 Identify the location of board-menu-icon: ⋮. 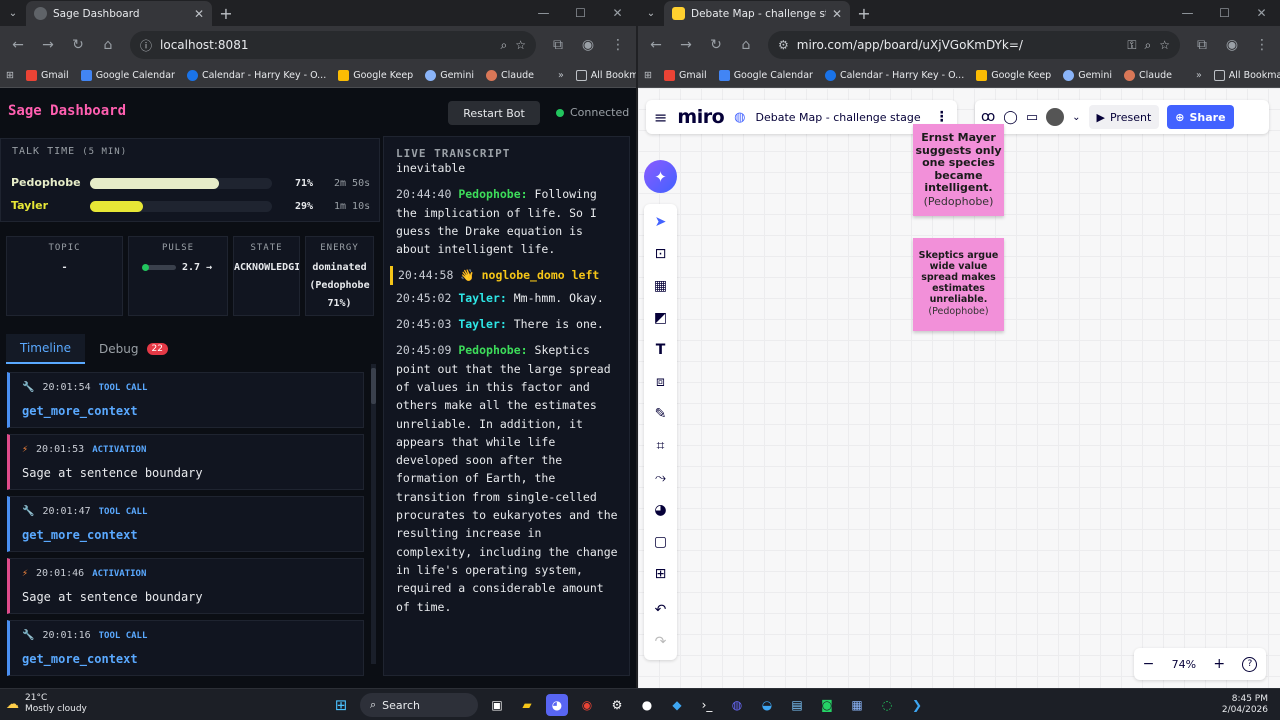
(942, 117).